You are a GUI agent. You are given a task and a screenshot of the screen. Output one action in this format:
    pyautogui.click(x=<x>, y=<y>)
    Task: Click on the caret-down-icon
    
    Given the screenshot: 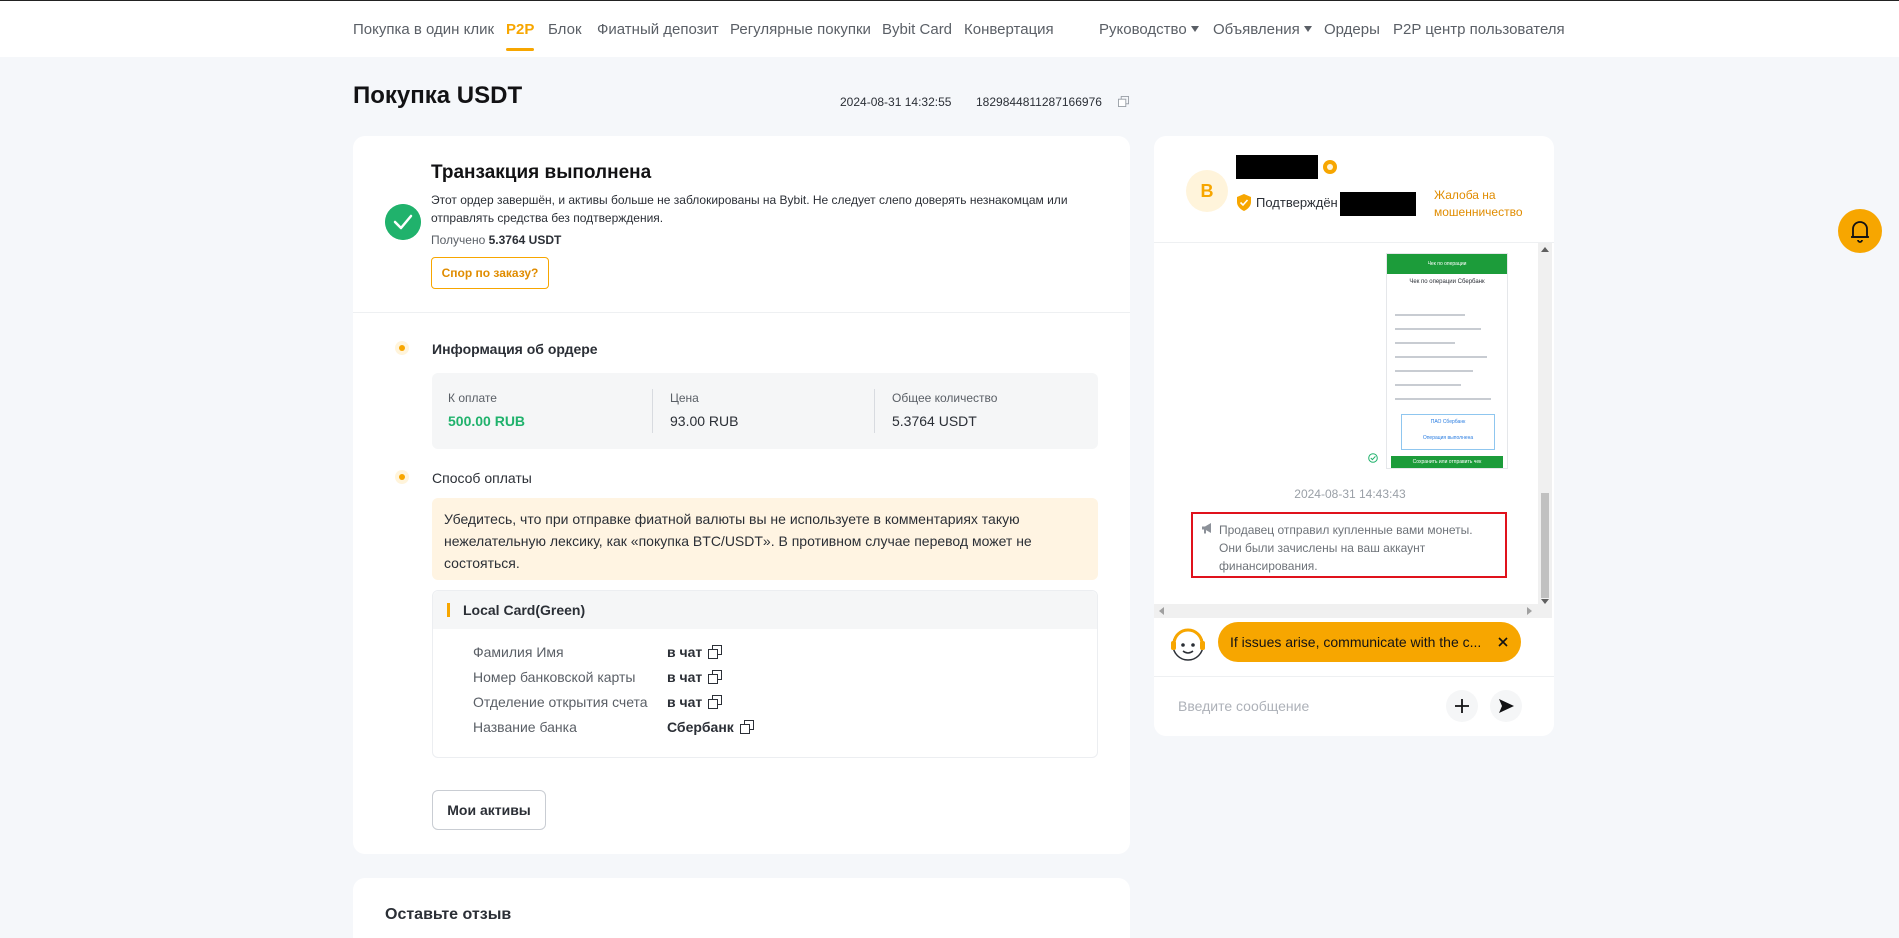 What is the action you would take?
    pyautogui.click(x=1307, y=29)
    